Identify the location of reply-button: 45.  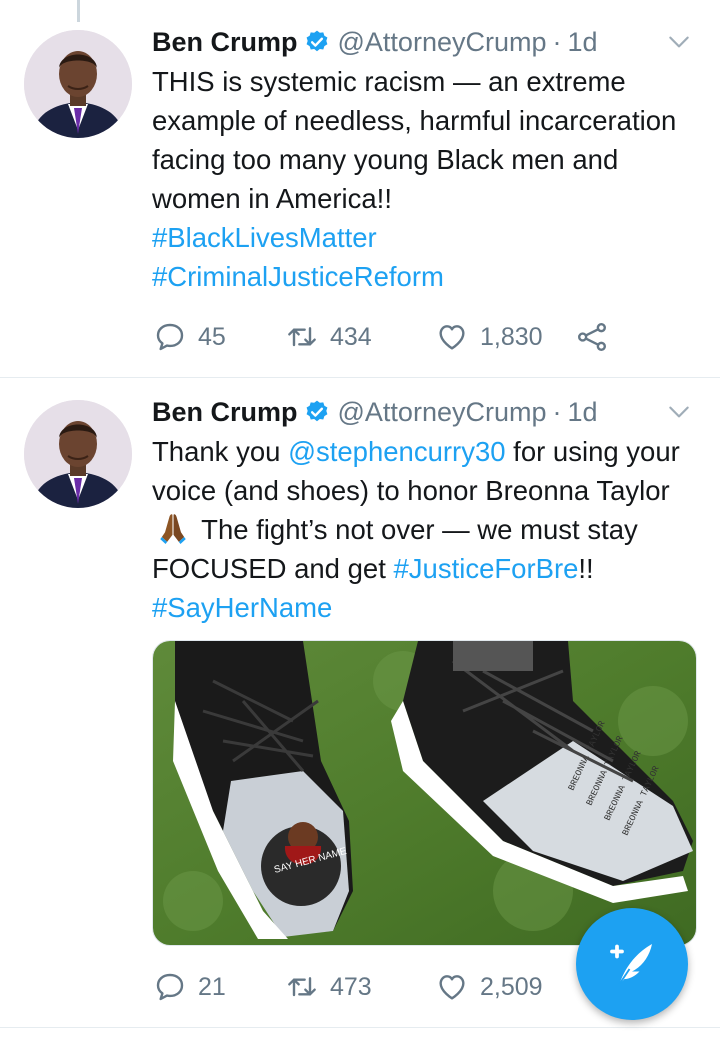
(190, 337).